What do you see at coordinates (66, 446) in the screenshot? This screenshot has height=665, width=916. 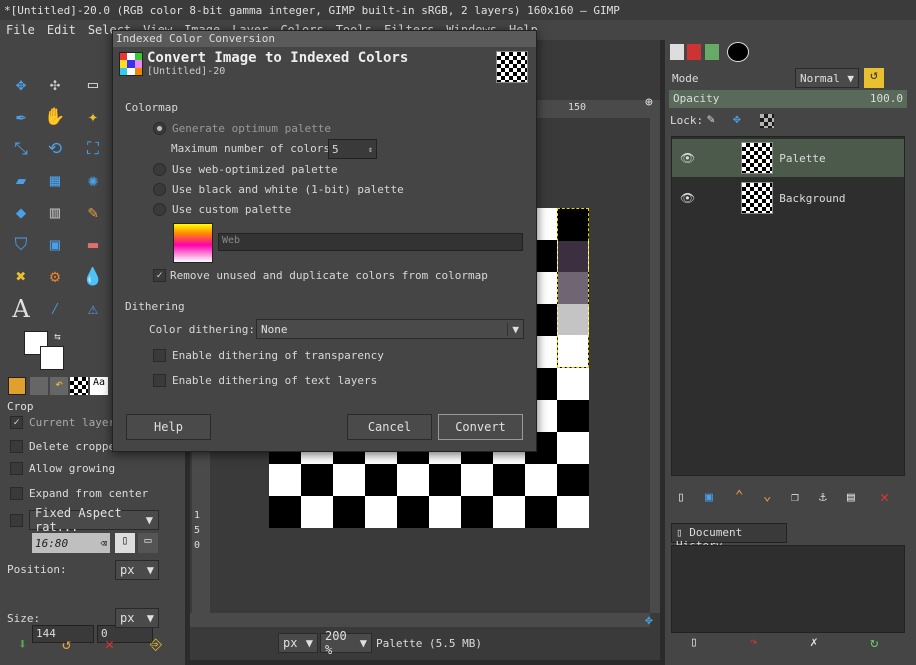 I see `delete-cropped-option: Delete cropped` at bounding box center [66, 446].